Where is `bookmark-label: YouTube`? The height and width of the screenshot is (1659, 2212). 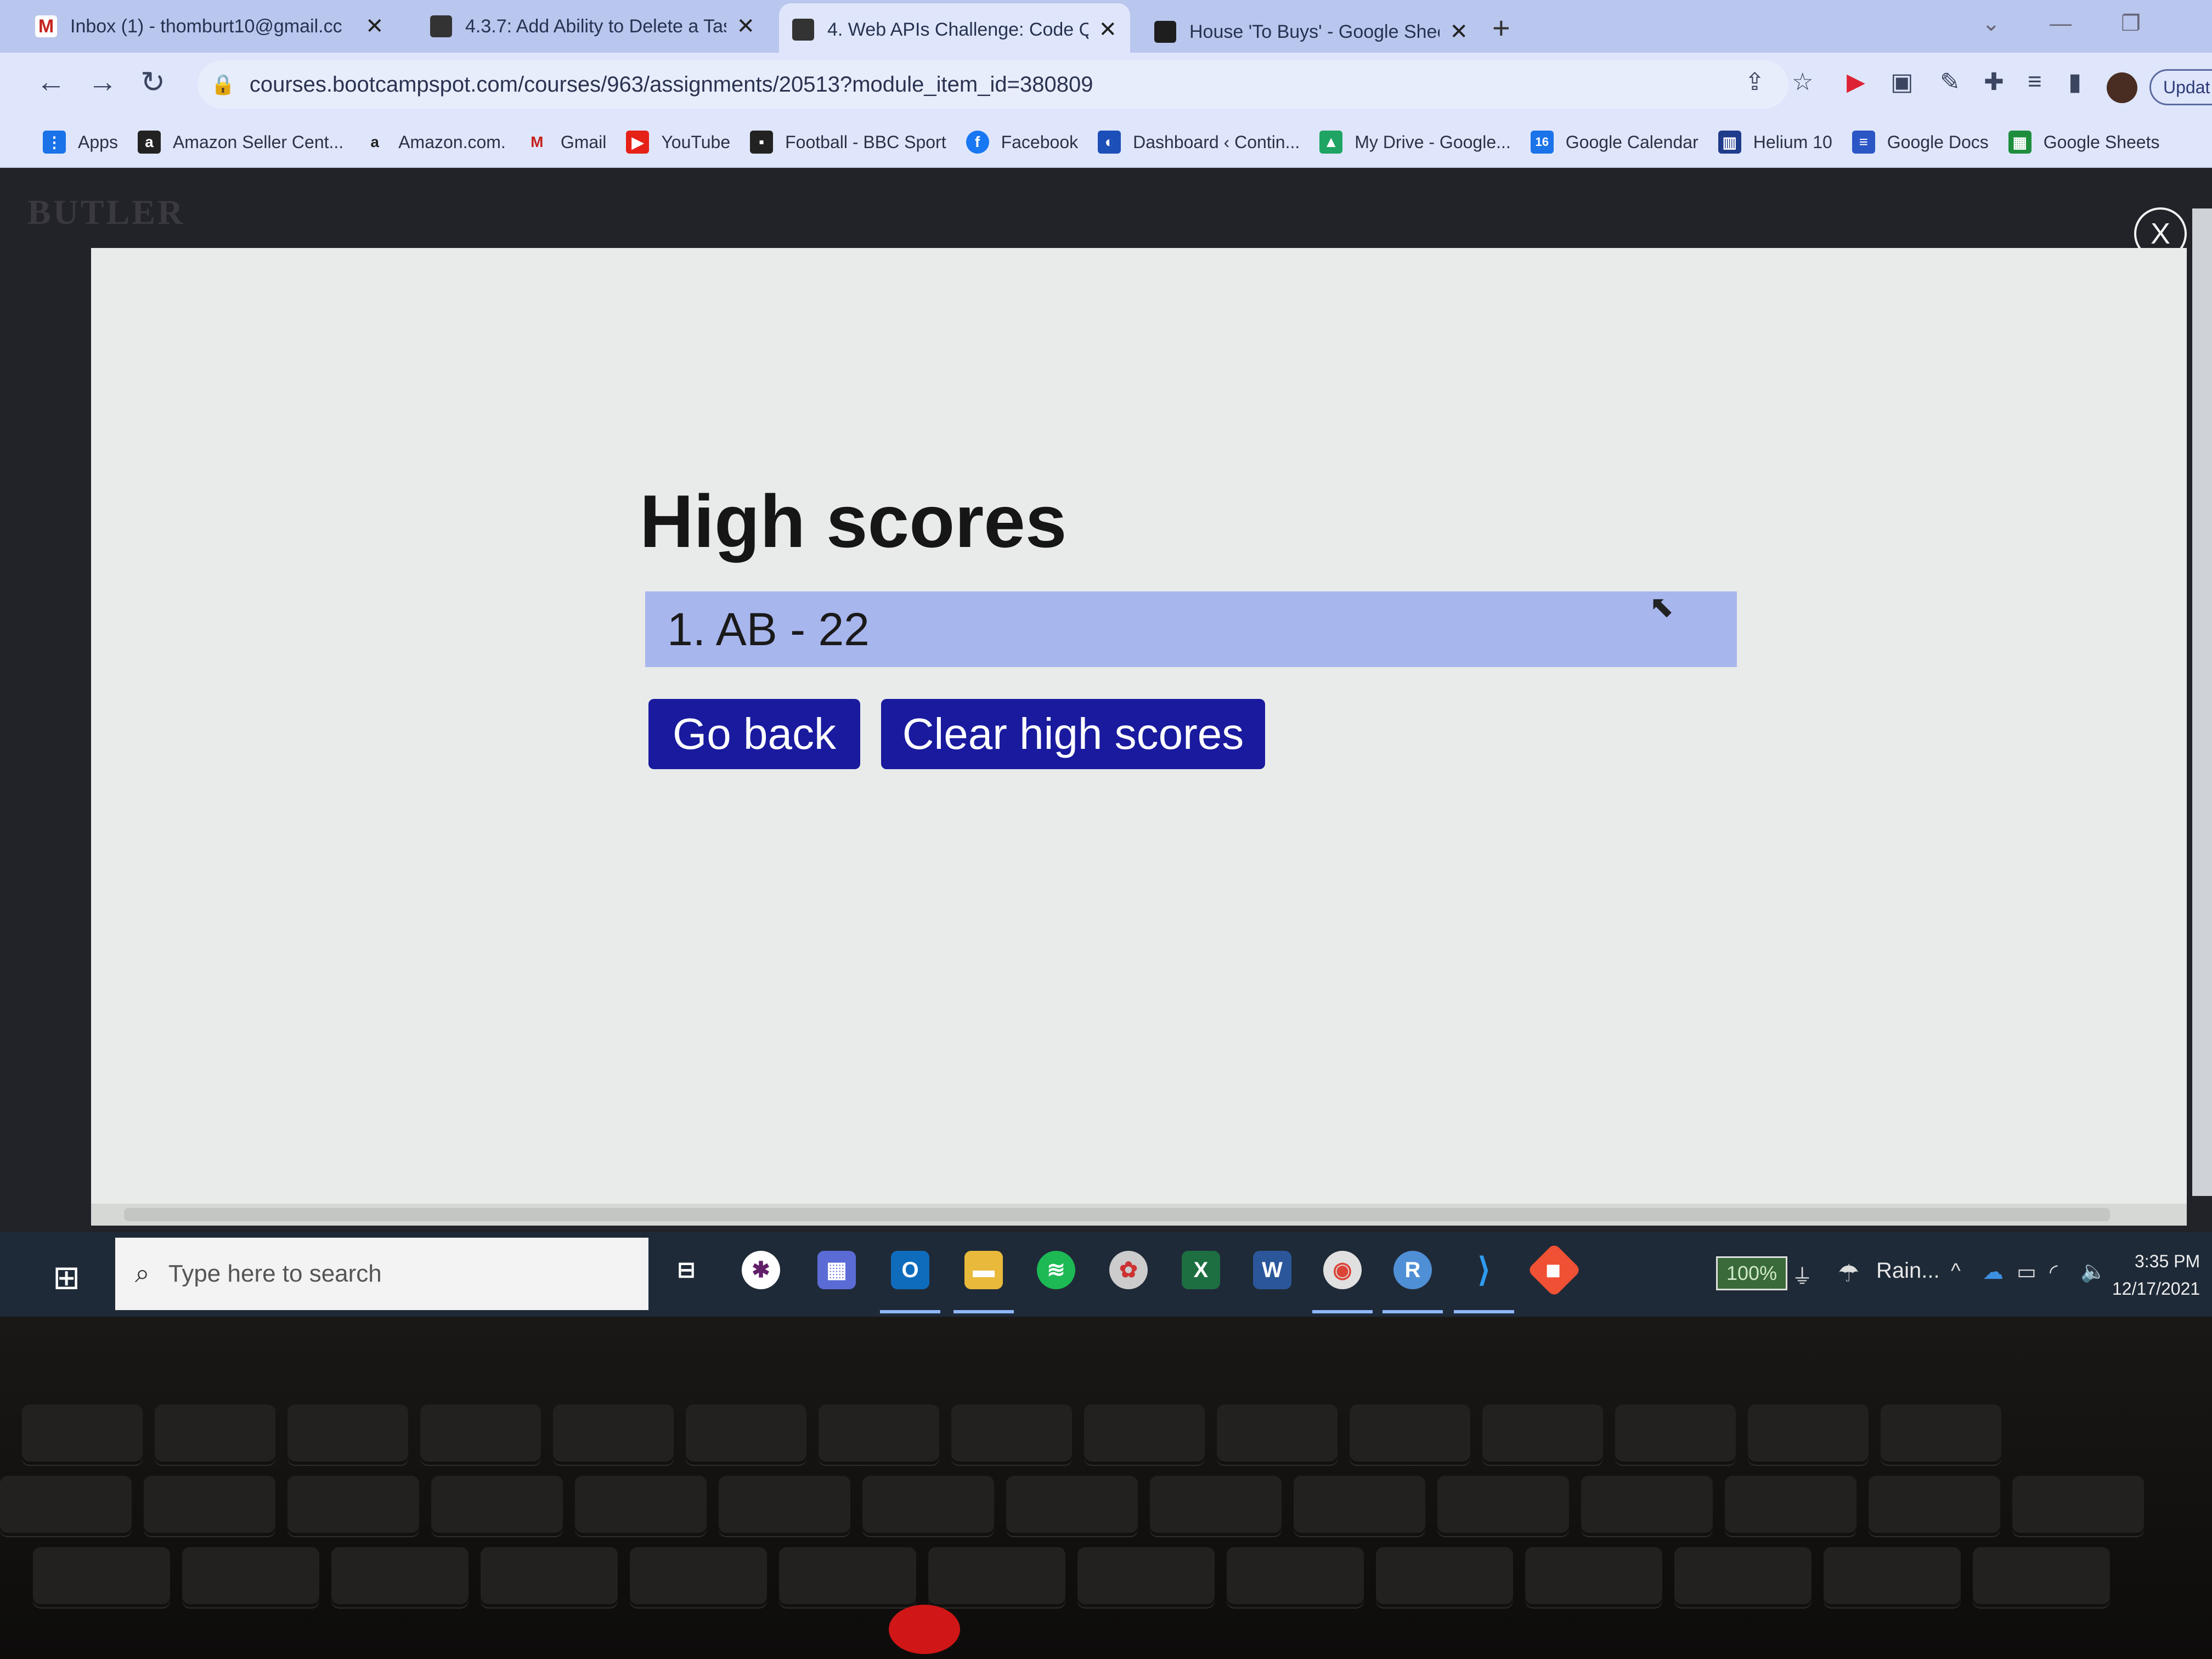
bookmark-label: YouTube is located at coordinates (696, 142).